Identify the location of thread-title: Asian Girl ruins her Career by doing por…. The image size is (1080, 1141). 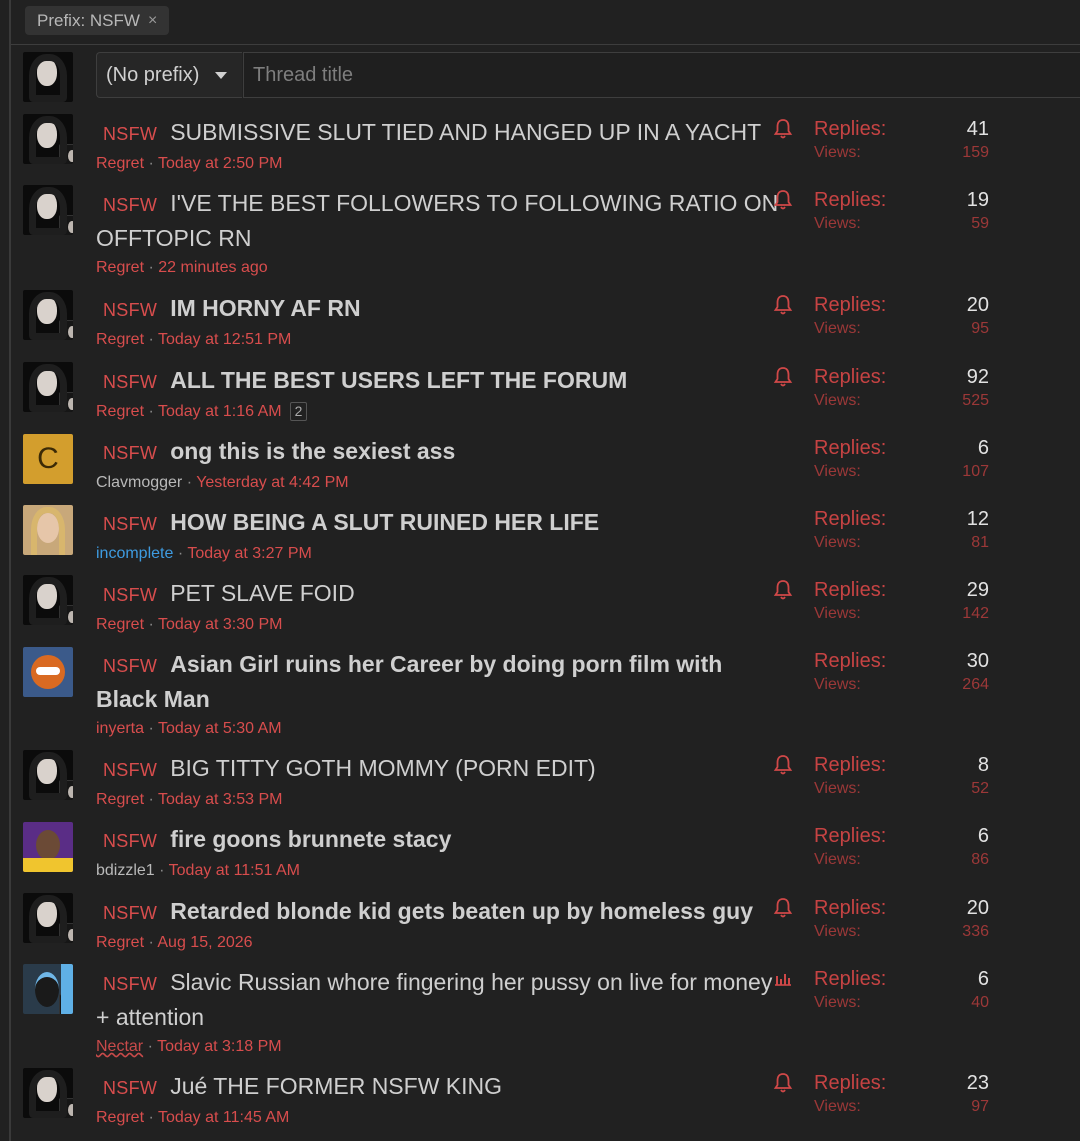
(409, 681).